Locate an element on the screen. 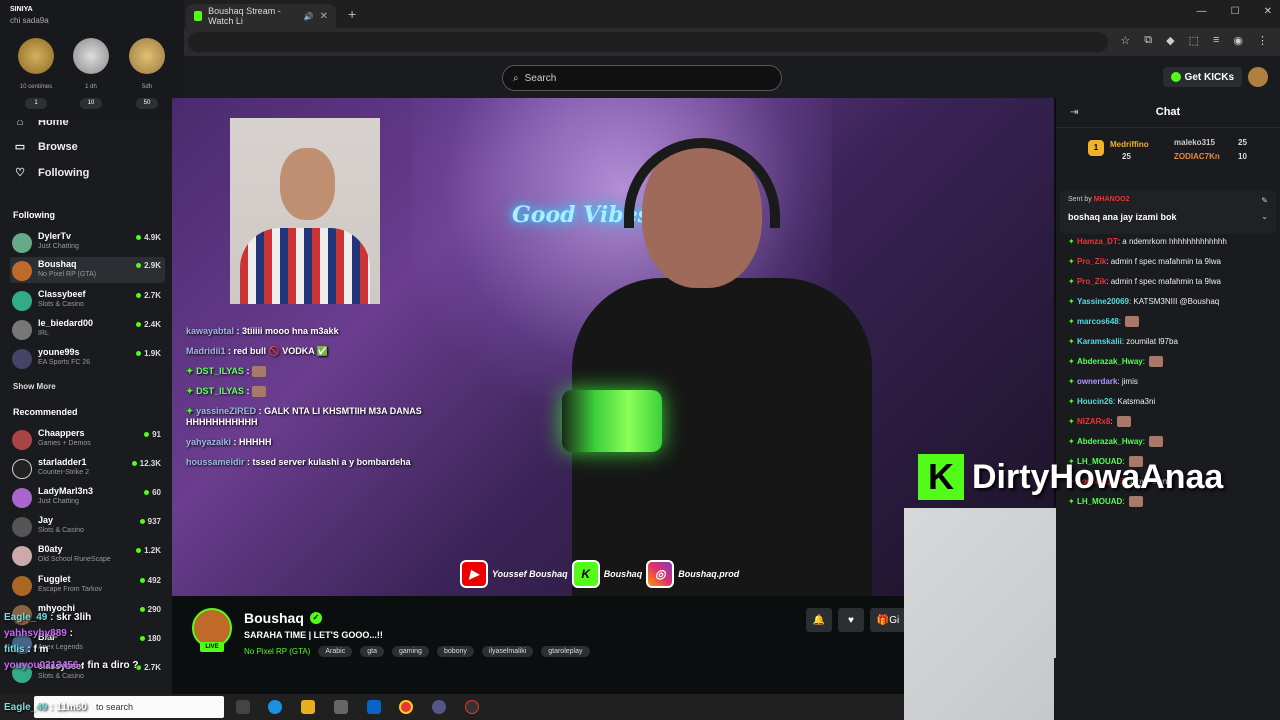 Image resolution: width=1280 pixels, height=720 pixels. nav-browse: ▭ Browse is located at coordinates (46, 147).